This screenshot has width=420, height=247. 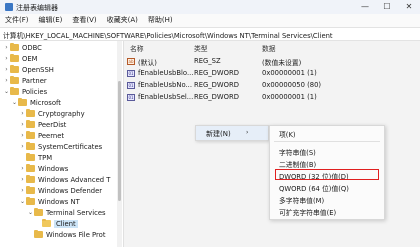 I want to click on close-button: ✕, so click(x=409, y=7).